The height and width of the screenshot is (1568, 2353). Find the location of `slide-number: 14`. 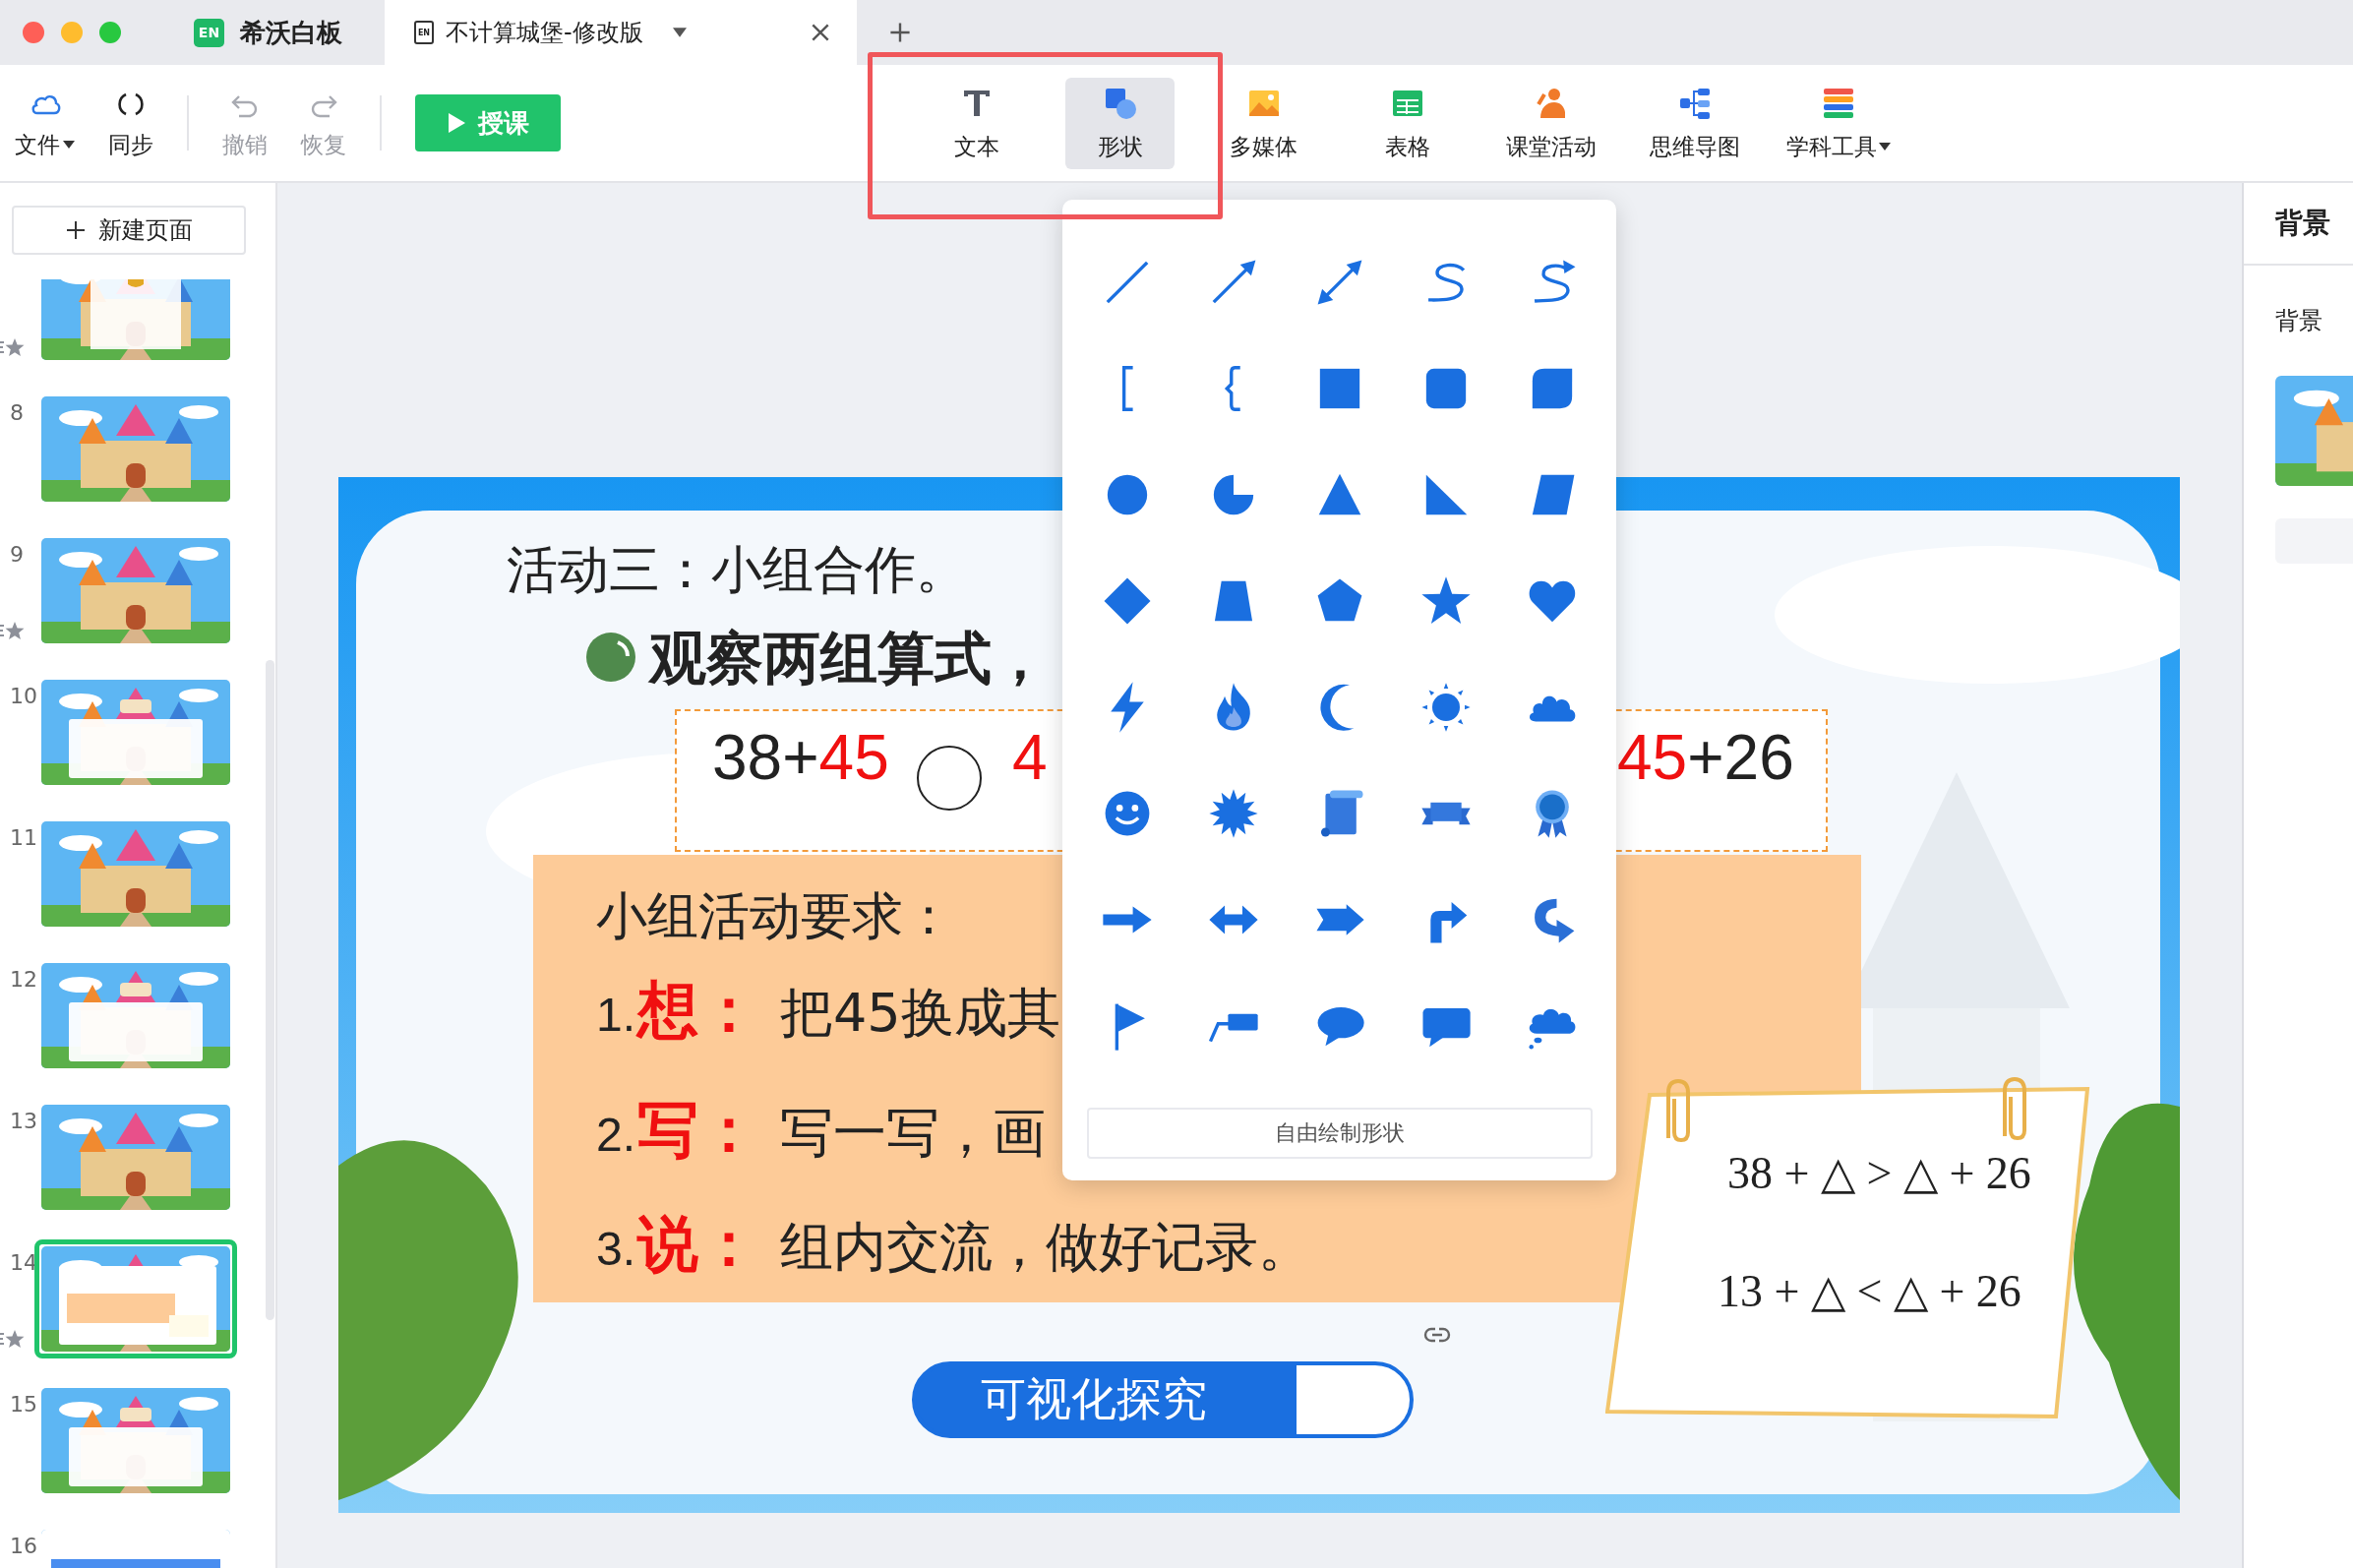

slide-number: 14 is located at coordinates (23, 1263).